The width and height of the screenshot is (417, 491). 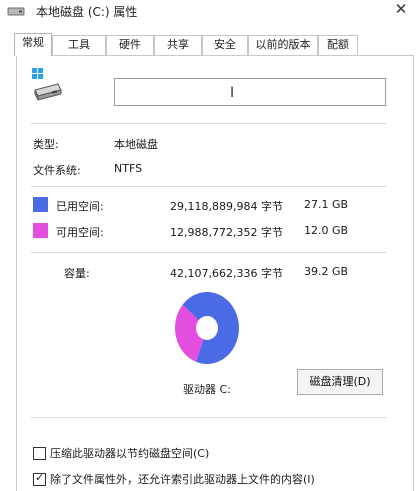 I want to click on drive-name-field, so click(x=250, y=92).